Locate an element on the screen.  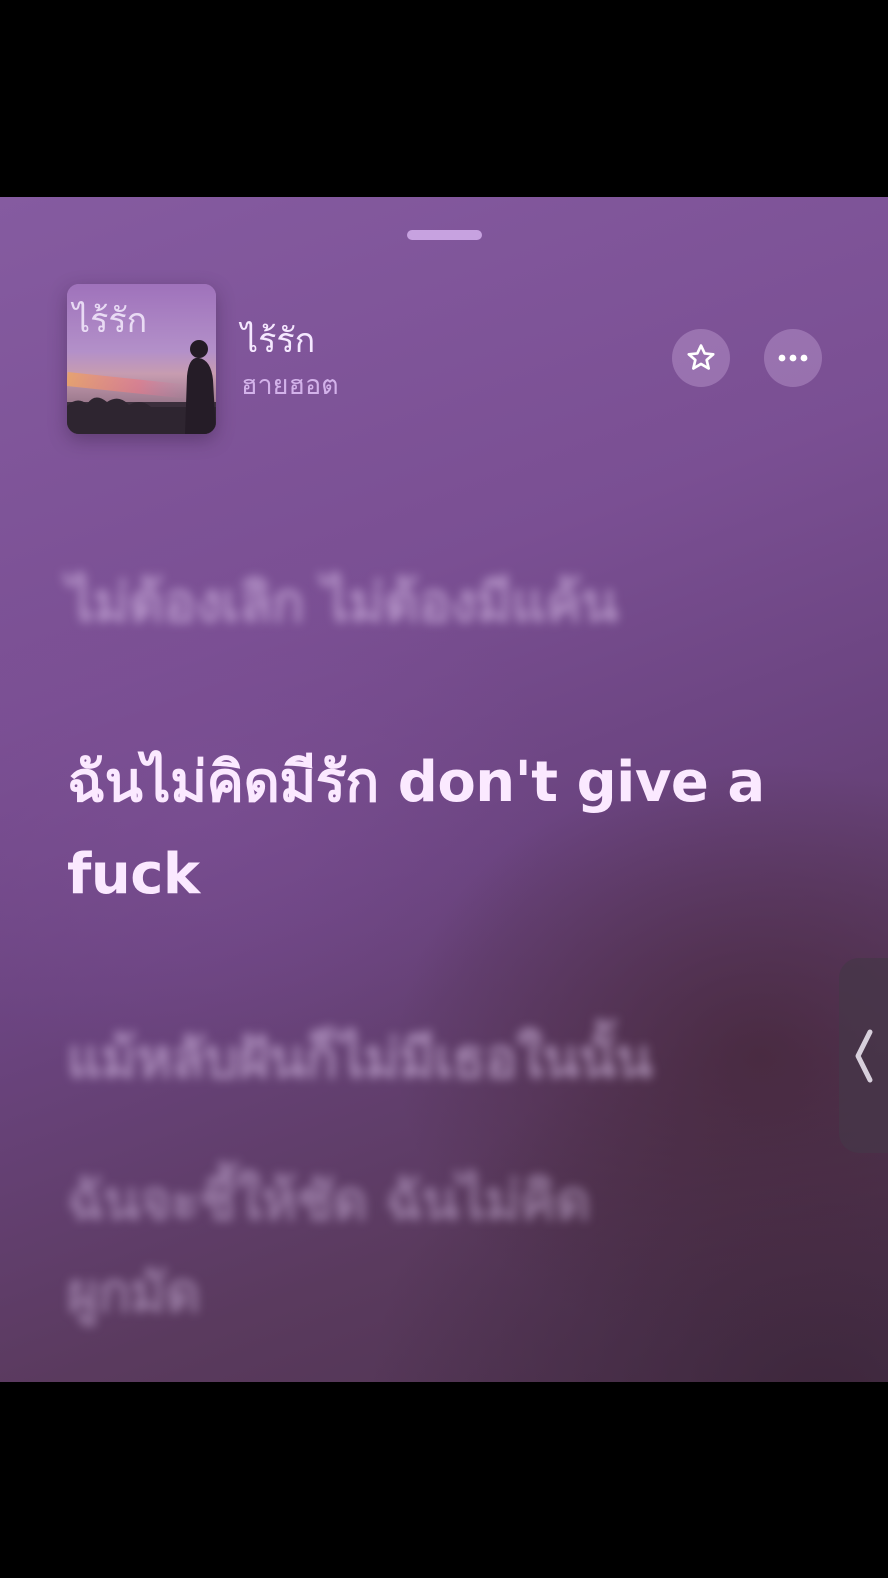
lyric-line-current: ฉันไม่คิดมีรัก don't give a fuck is located at coordinates (432, 829).